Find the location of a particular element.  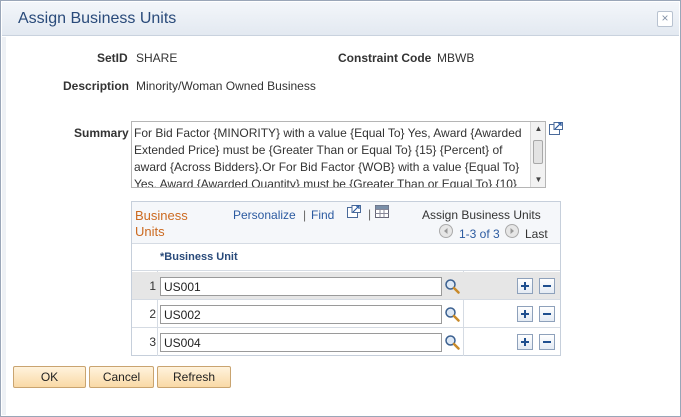

summary-label: Summary is located at coordinates (101, 133).